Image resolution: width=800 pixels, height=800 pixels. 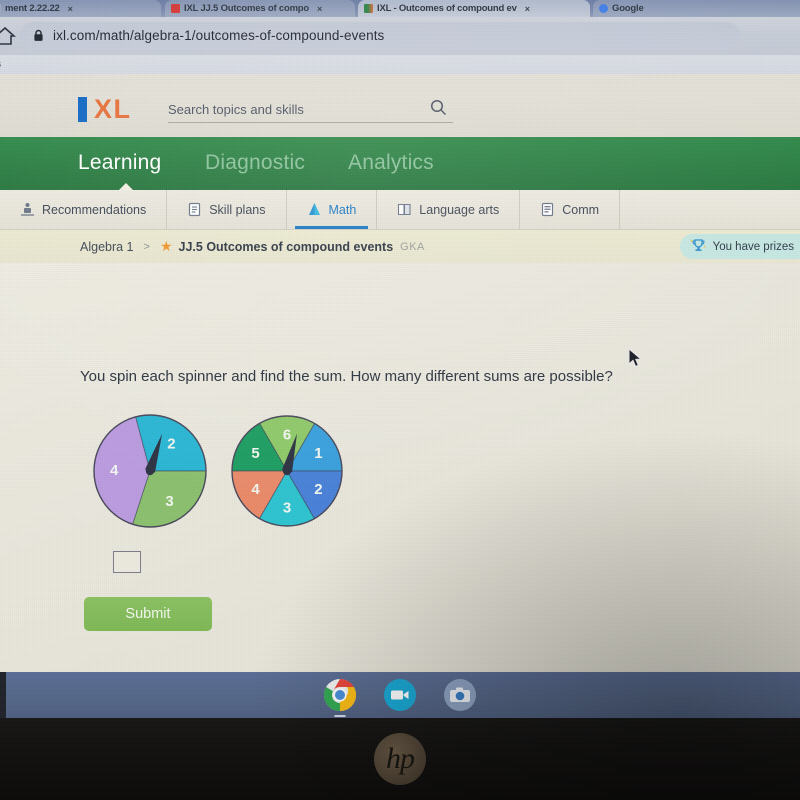 What do you see at coordinates (3, 695) in the screenshot?
I see `screen-edge` at bounding box center [3, 695].